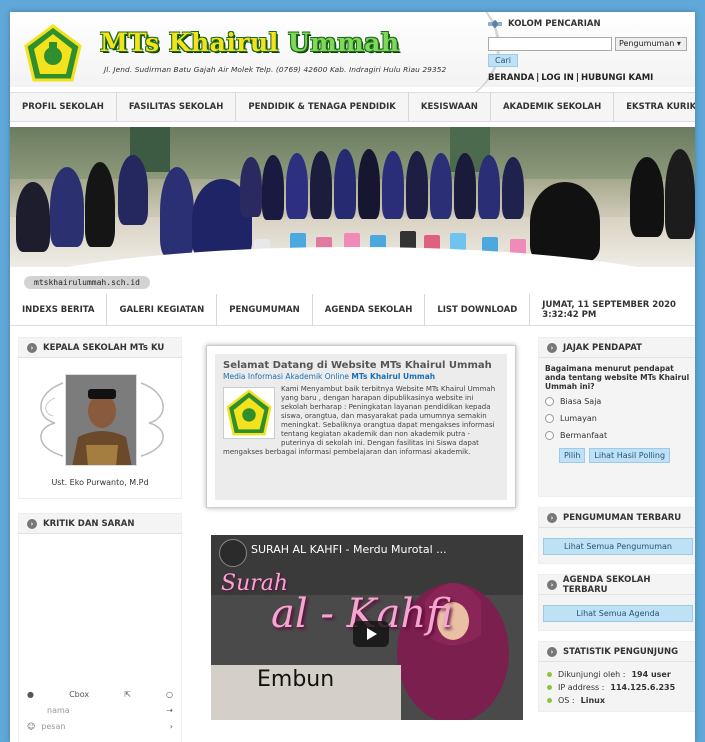  Describe the element at coordinates (572, 455) in the screenshot. I see `poll-vote-button: Pilih` at that location.